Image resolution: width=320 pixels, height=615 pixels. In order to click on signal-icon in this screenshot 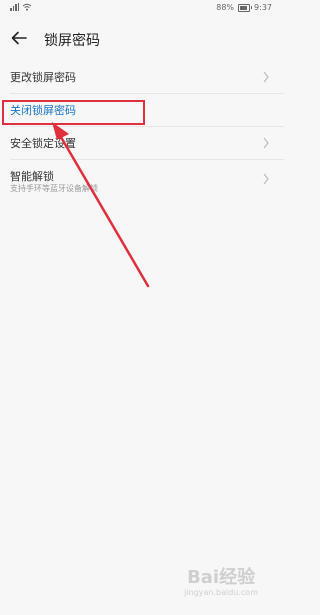, I will do `click(15, 7)`.